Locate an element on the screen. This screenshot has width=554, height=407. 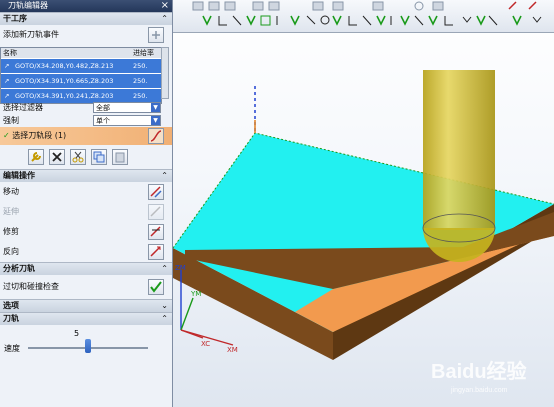
scissors-icon is located at coordinates (78, 157).